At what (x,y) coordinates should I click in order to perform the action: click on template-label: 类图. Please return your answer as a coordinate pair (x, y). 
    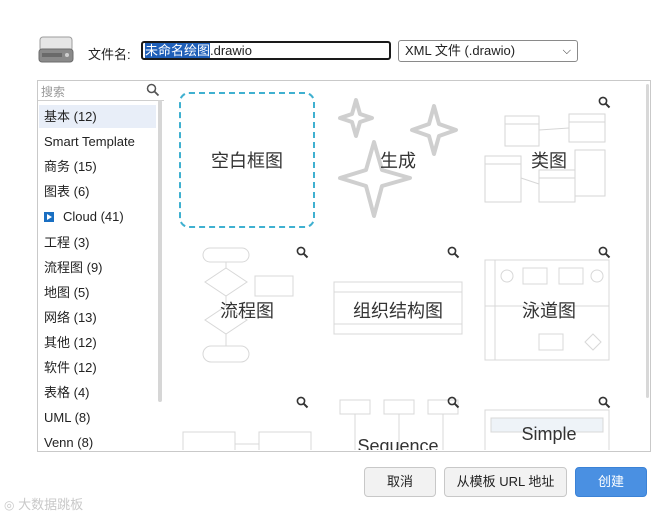
    Looking at the image, I should click on (549, 161).